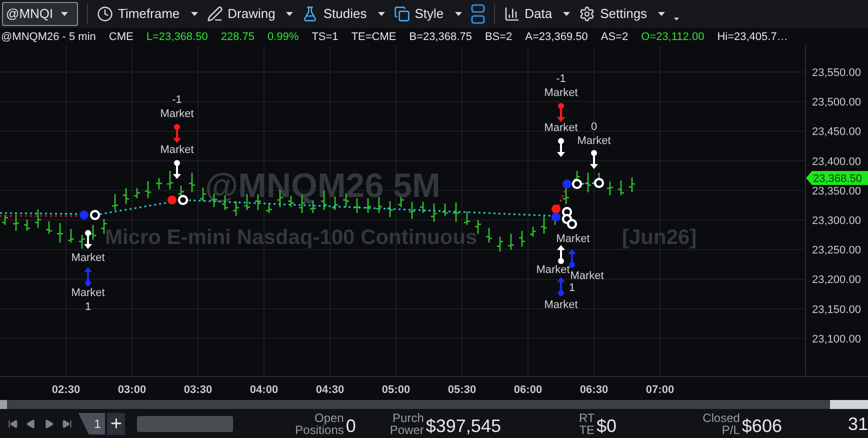 The width and height of the screenshot is (868, 438). I want to click on time-axis-label: 04:30, so click(330, 390).